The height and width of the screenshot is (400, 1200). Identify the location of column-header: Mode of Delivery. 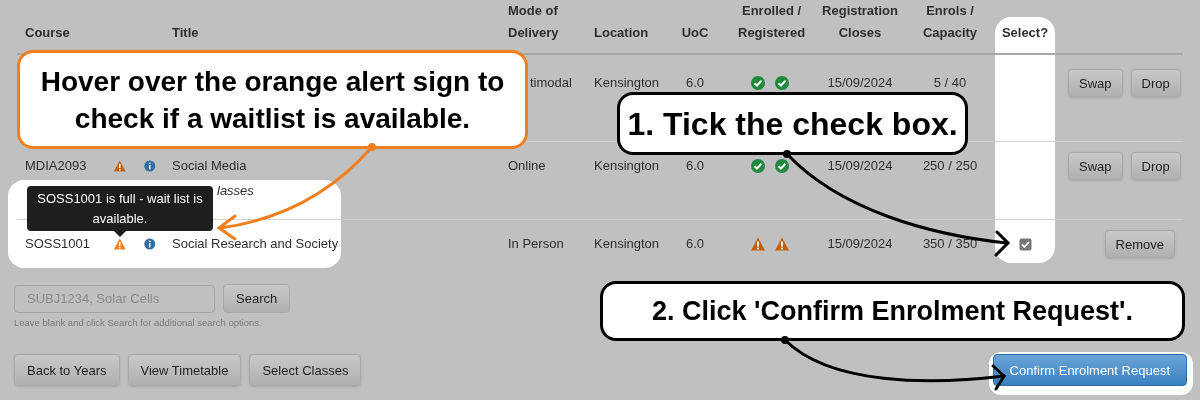
(534, 22).